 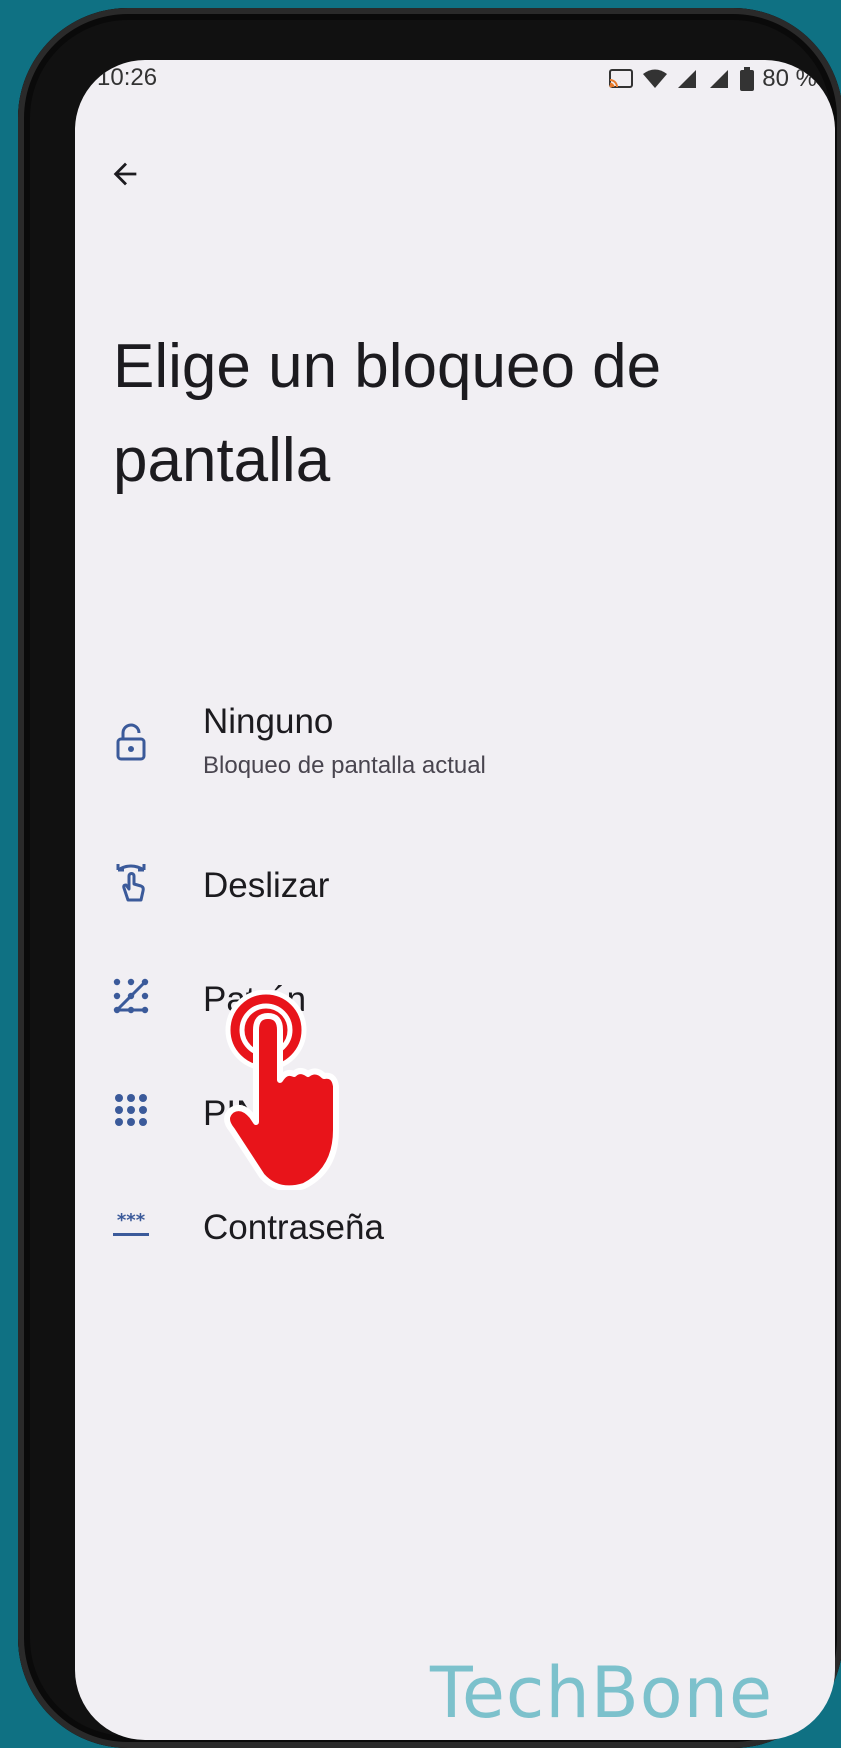 I want to click on arrow-left-icon, so click(x=125, y=174).